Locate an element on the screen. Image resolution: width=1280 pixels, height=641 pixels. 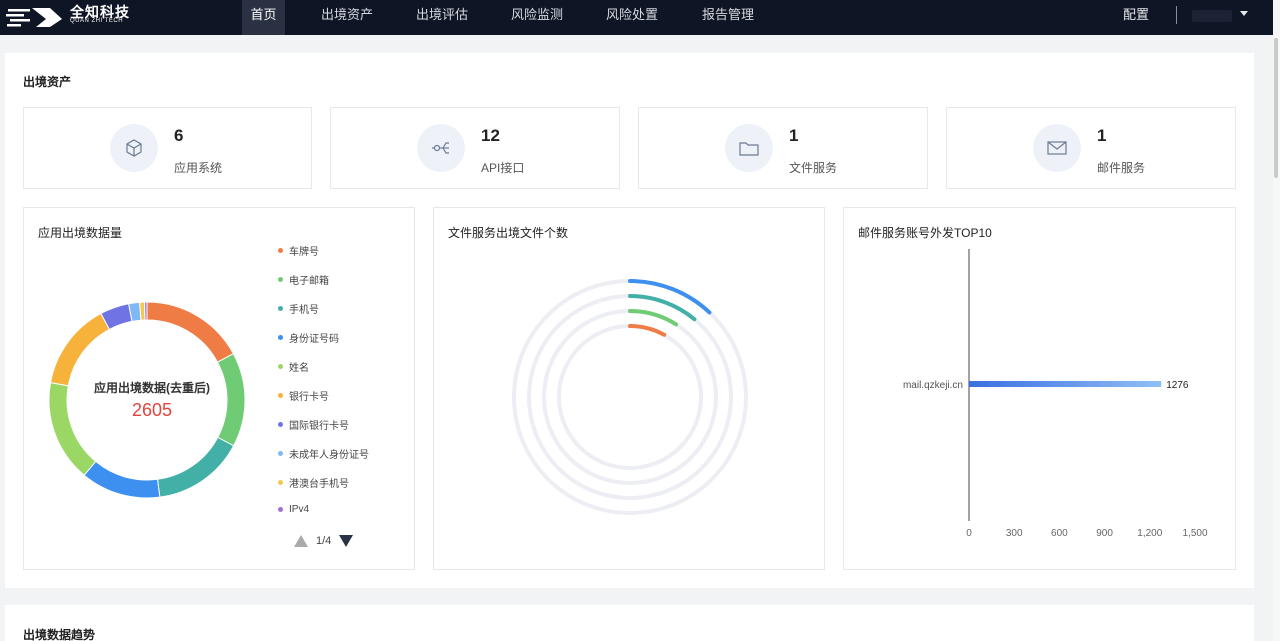
legend-item: 车牌号 is located at coordinates (298, 250).